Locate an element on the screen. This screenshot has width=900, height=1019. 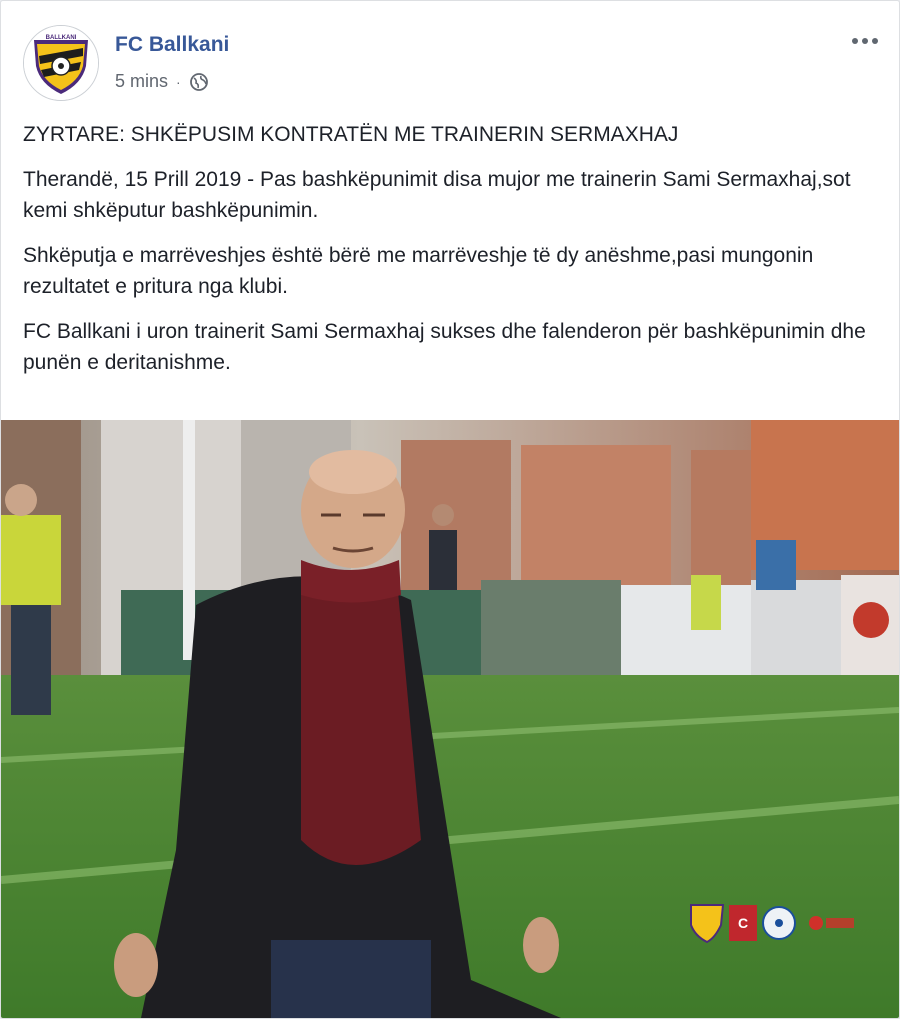
more-options-button is located at coordinates (865, 41).